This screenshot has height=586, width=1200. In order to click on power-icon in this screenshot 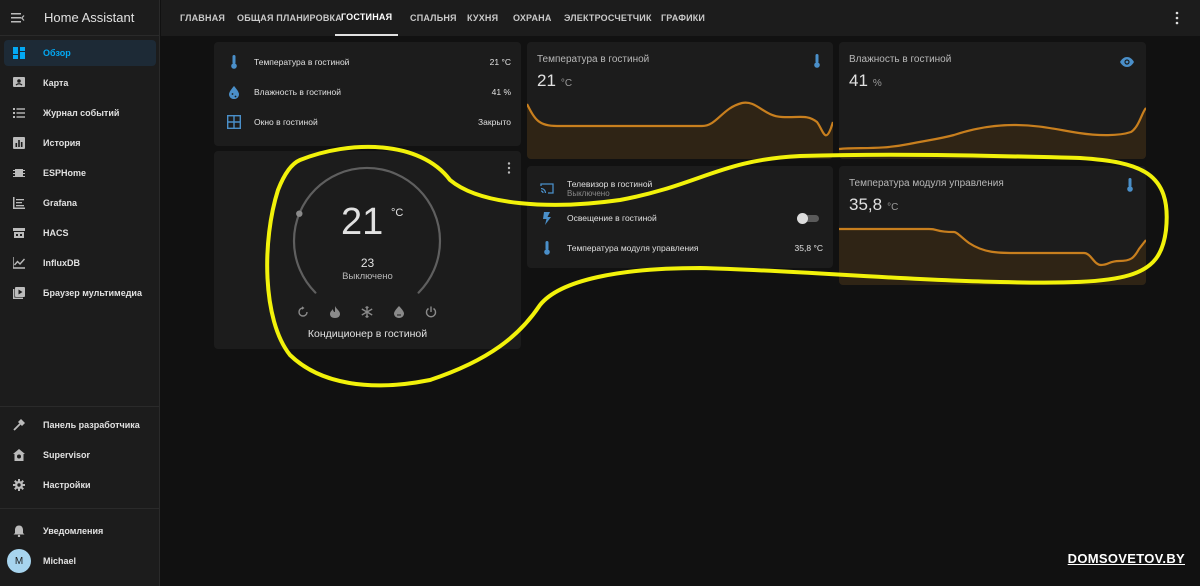, I will do `click(431, 312)`.